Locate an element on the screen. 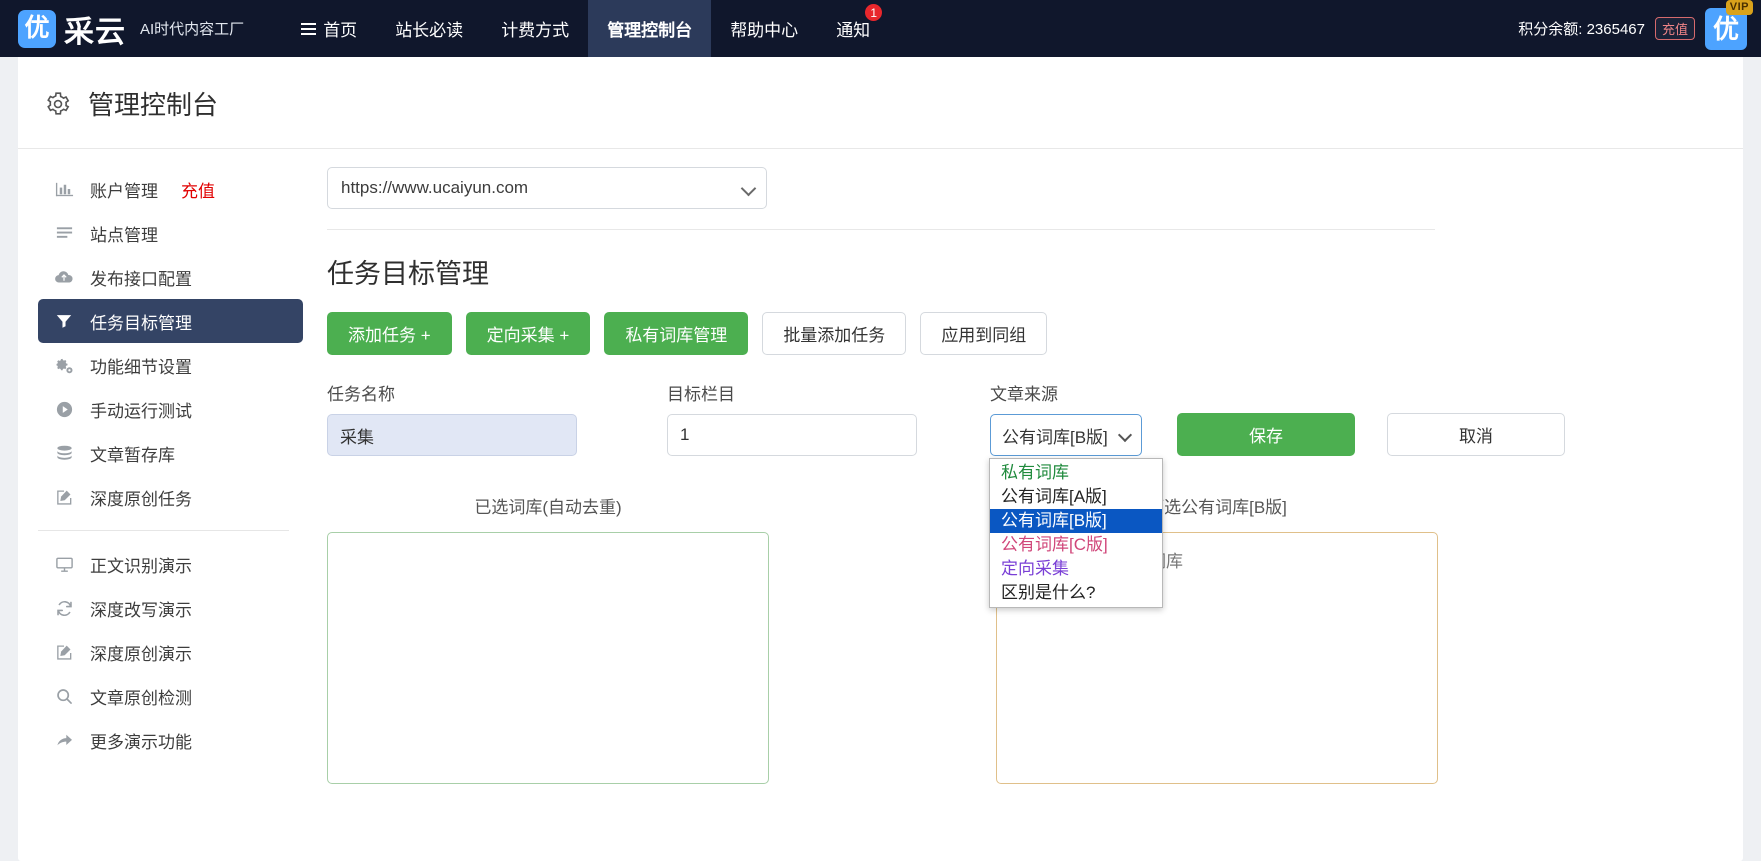 Image resolution: width=1761 pixels, height=861 pixels. save-button: 保存 is located at coordinates (1266, 434).